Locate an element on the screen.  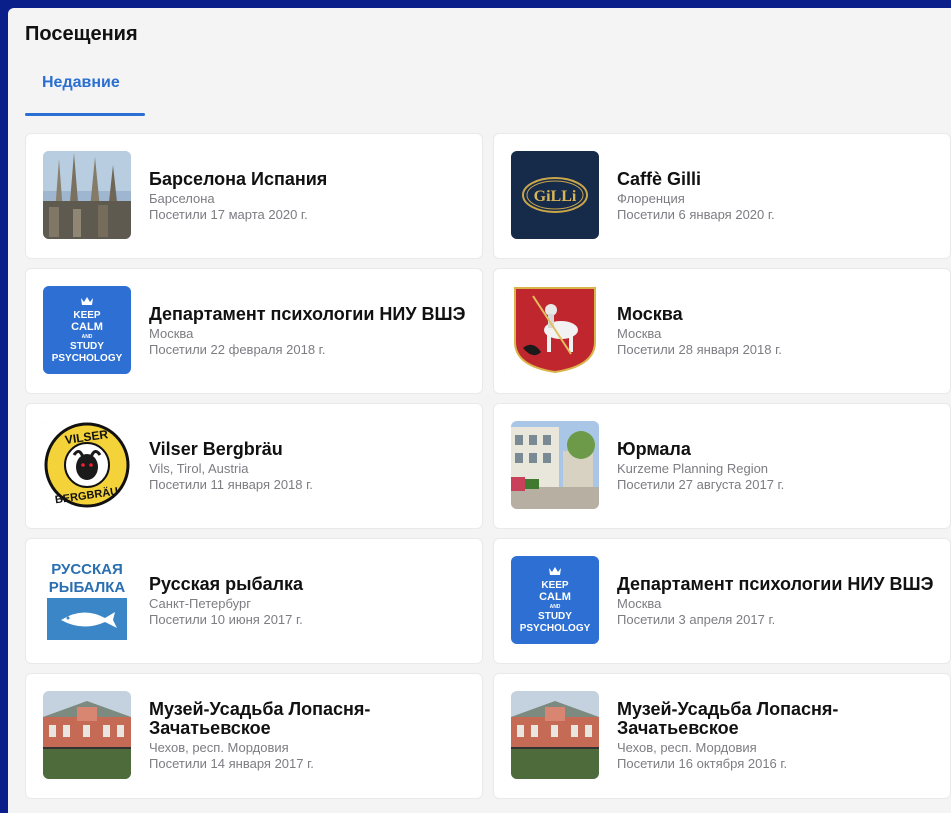
visit-date: Посетили 16 октября 2016 г. is located at coordinates (702, 763).